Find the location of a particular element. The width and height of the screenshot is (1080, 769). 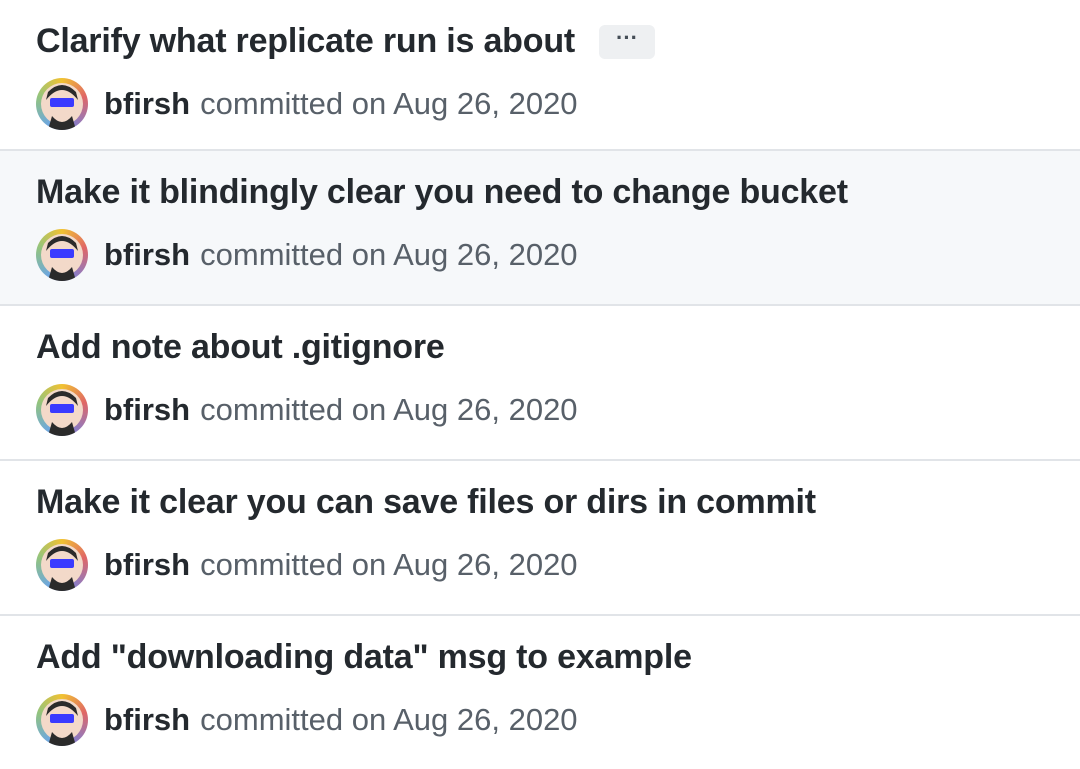

commit-title-line: Add "downloading data" msg to example is located at coordinates (364, 657).